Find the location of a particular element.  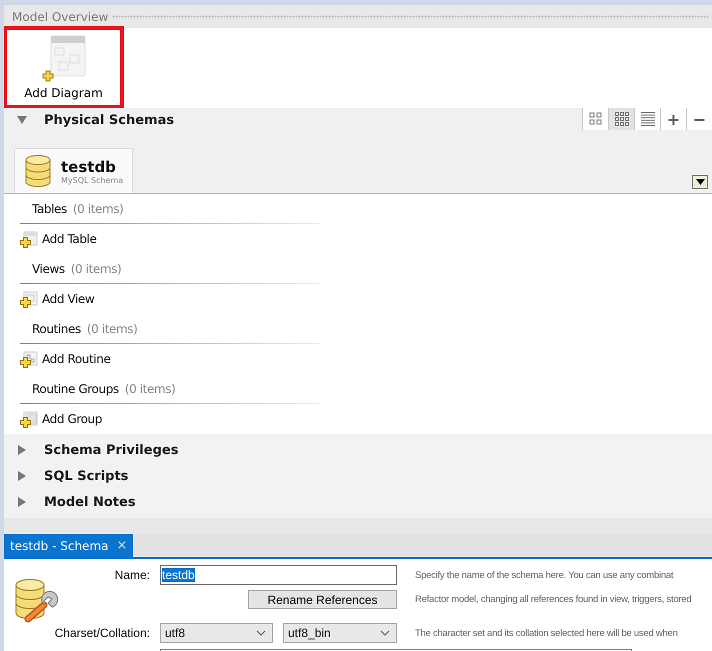

group-title: Routines is located at coordinates (56, 329).